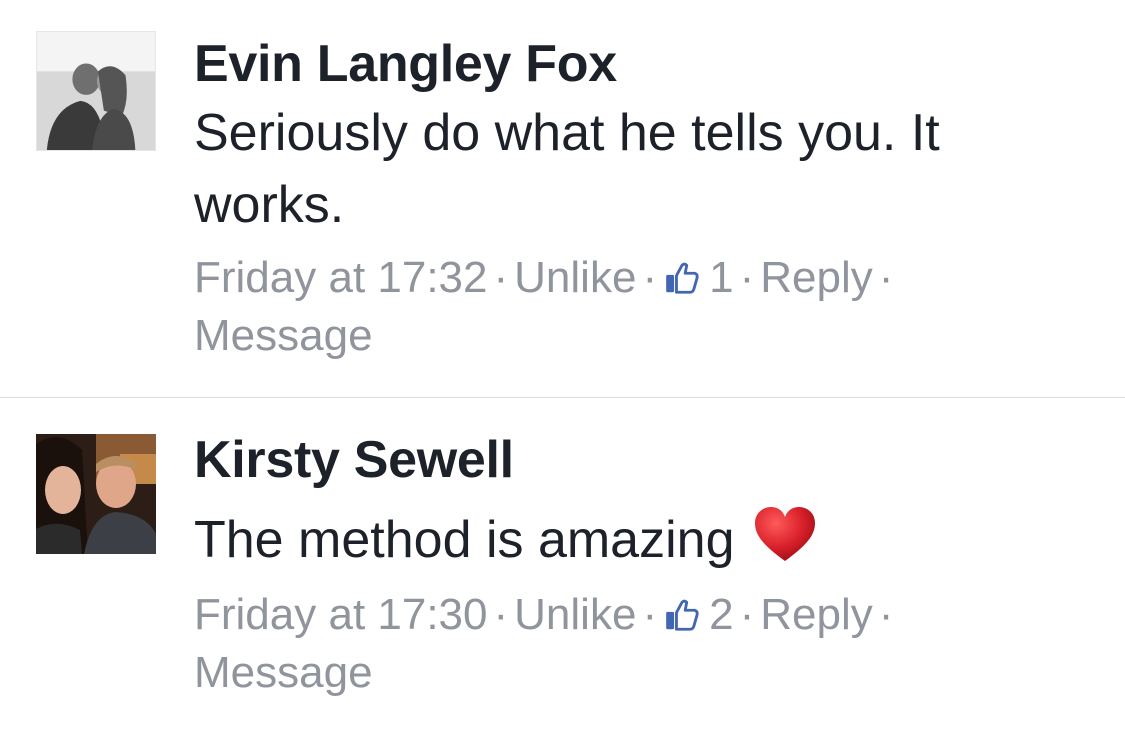  I want to click on like-count-value: 1, so click(721, 277).